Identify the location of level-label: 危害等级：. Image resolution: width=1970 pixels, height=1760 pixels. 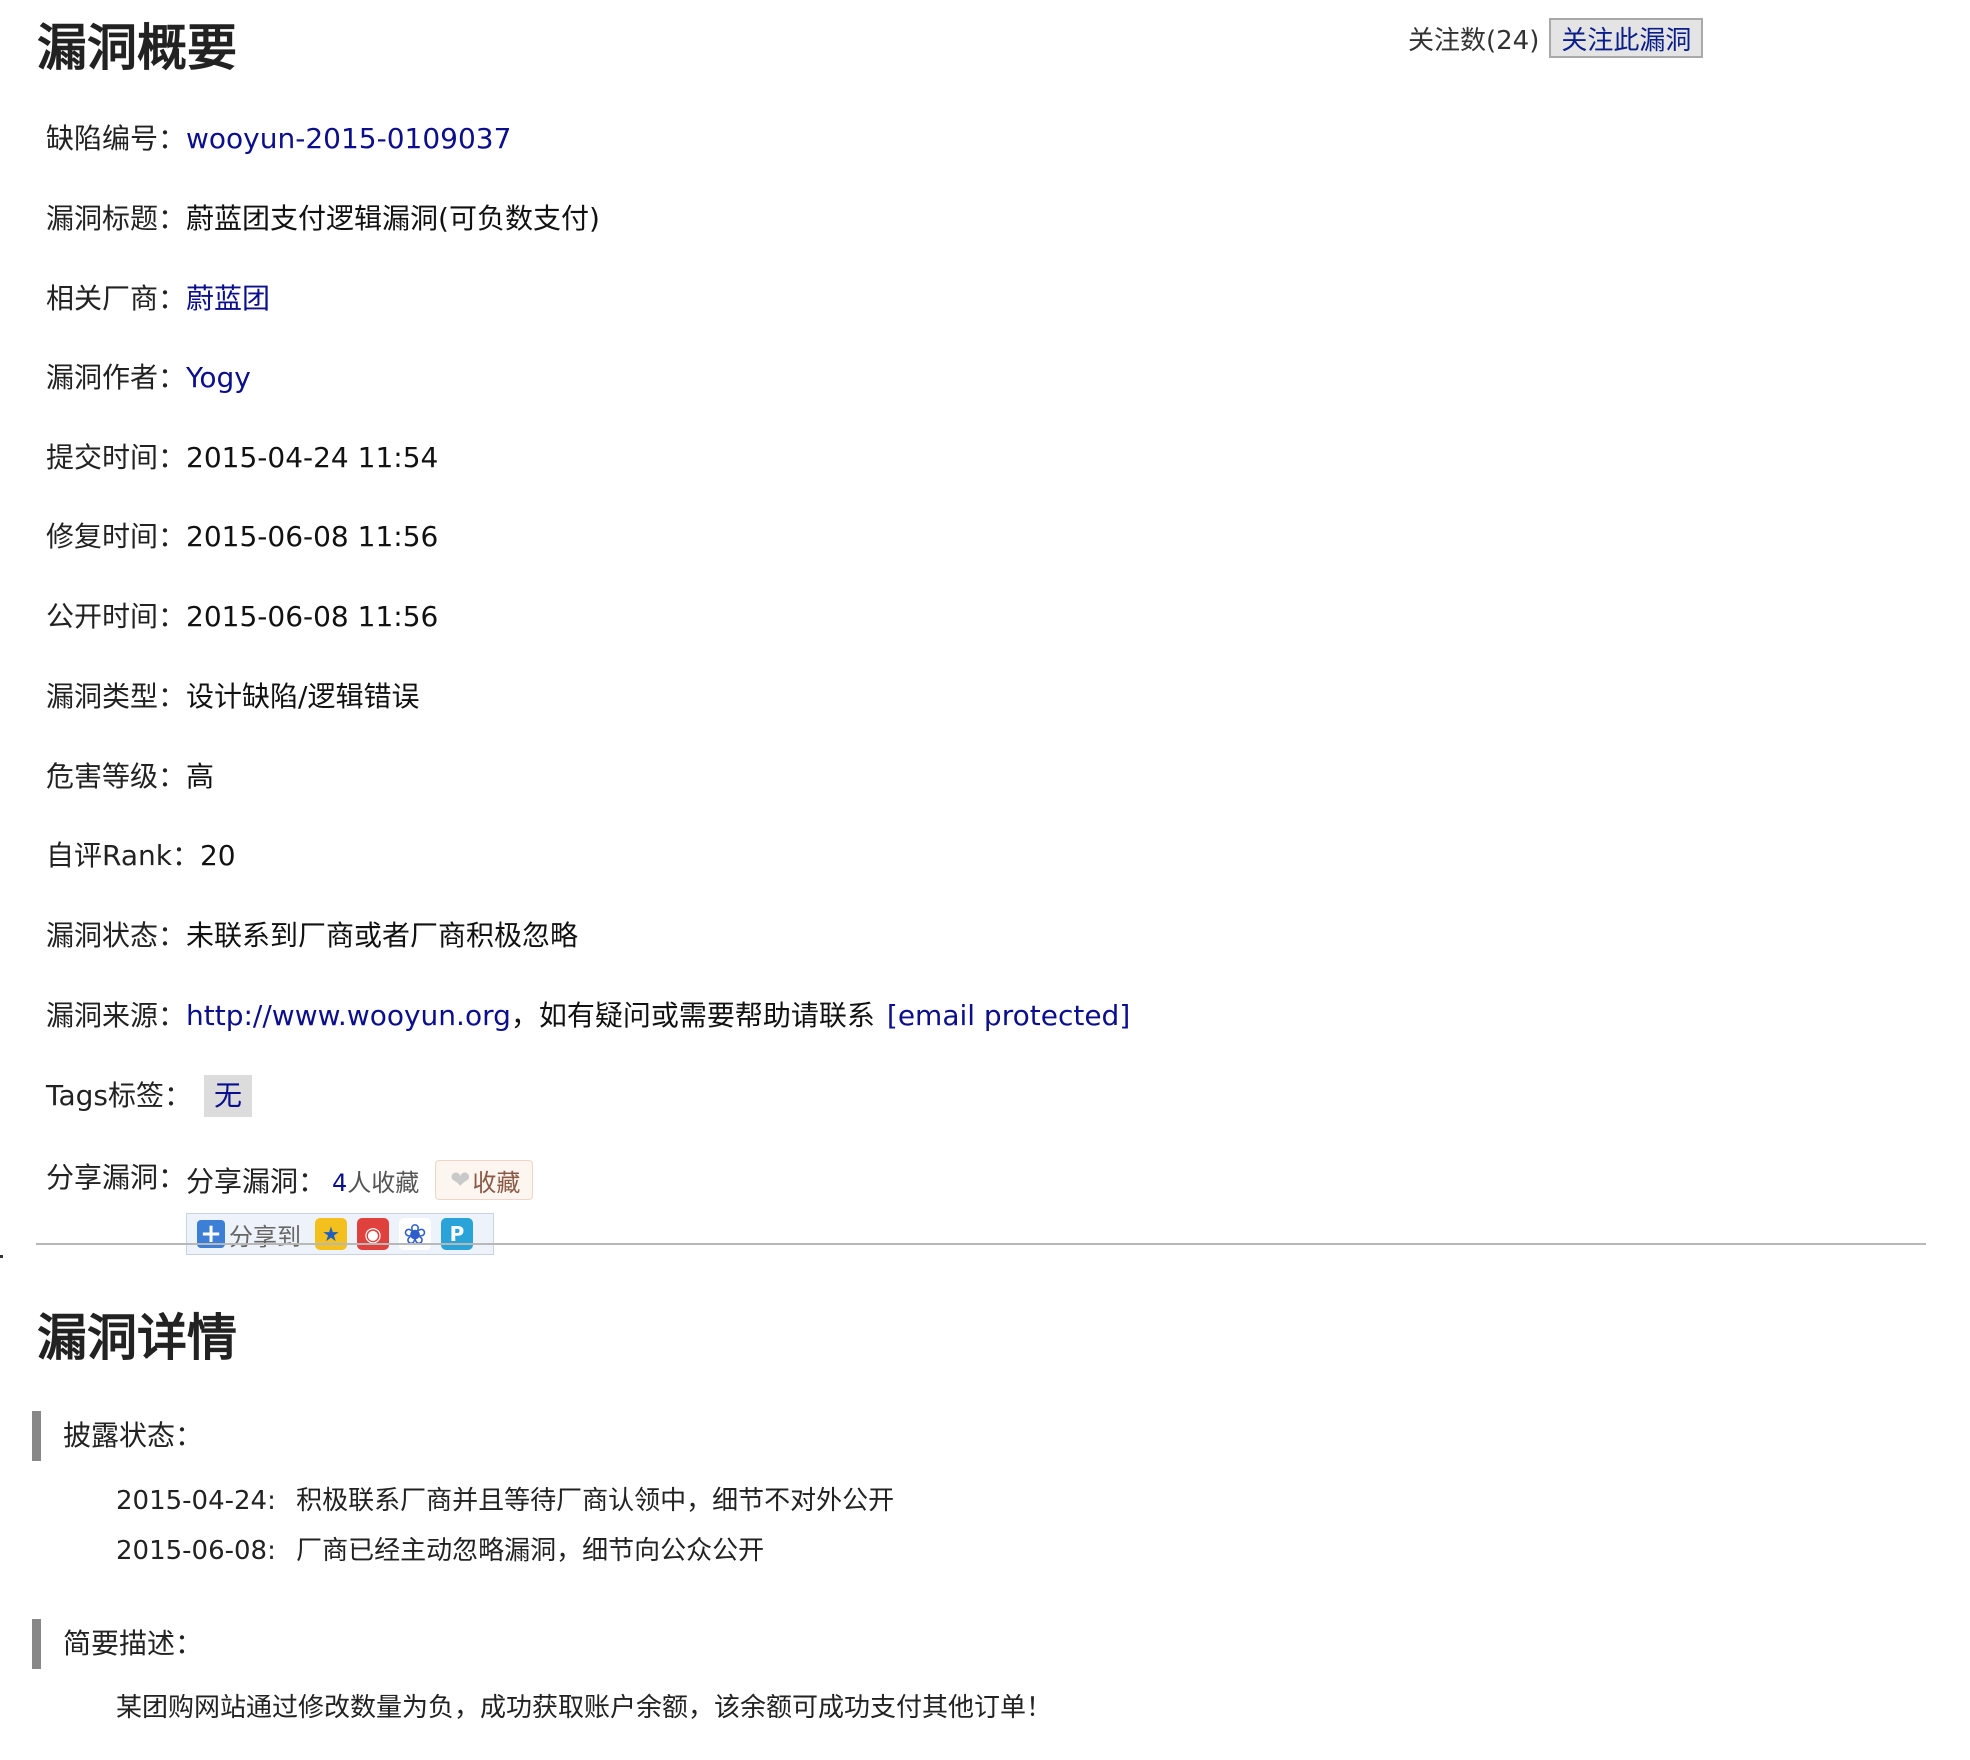
(116, 776).